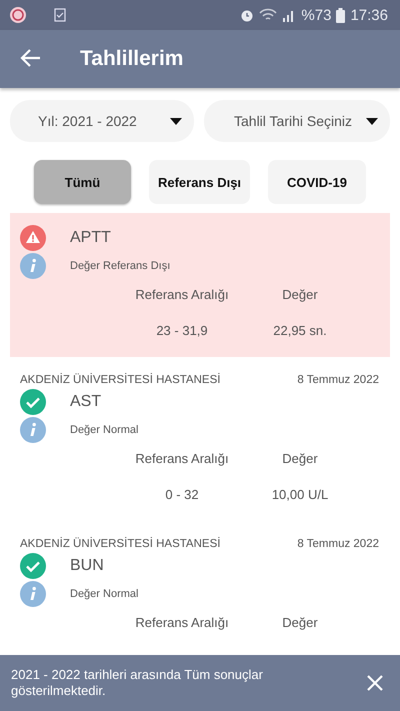  What do you see at coordinates (132, 59) in the screenshot?
I see `page-title: Tahlillerim` at bounding box center [132, 59].